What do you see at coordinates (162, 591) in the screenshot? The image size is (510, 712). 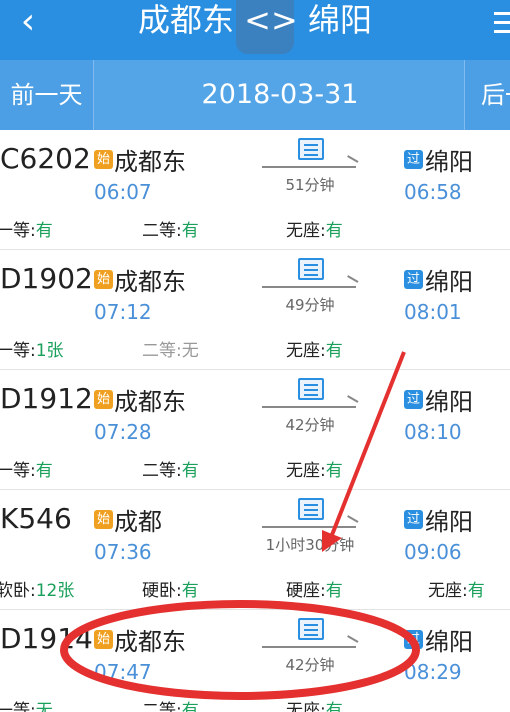 I see `seat-class-label: 硬卧:` at bounding box center [162, 591].